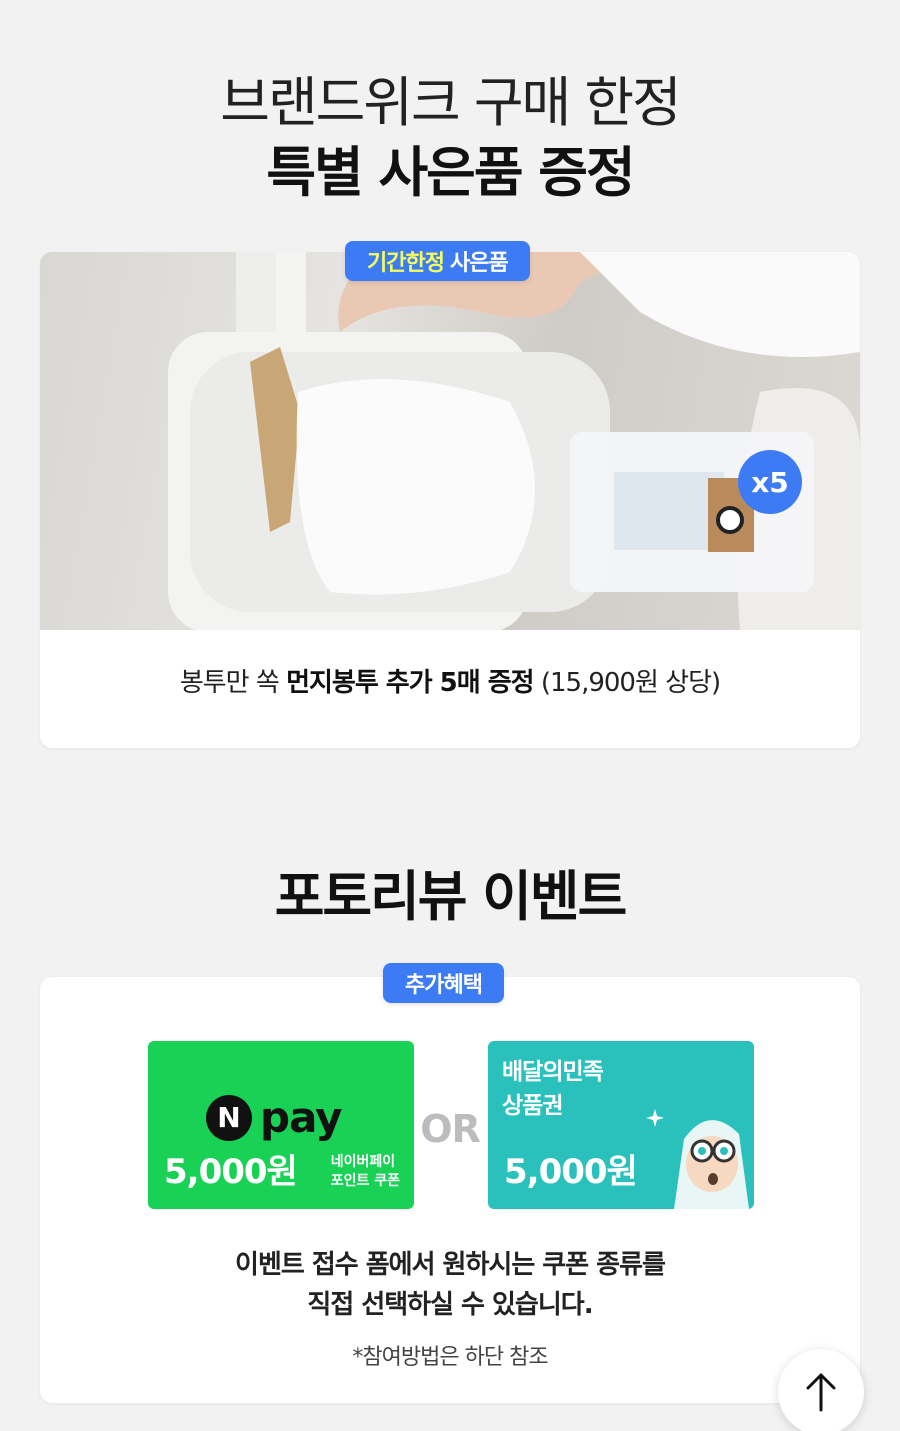 The width and height of the screenshot is (900, 1431). What do you see at coordinates (229, 1117) in the screenshot?
I see `npay-n-icon: N` at bounding box center [229, 1117].